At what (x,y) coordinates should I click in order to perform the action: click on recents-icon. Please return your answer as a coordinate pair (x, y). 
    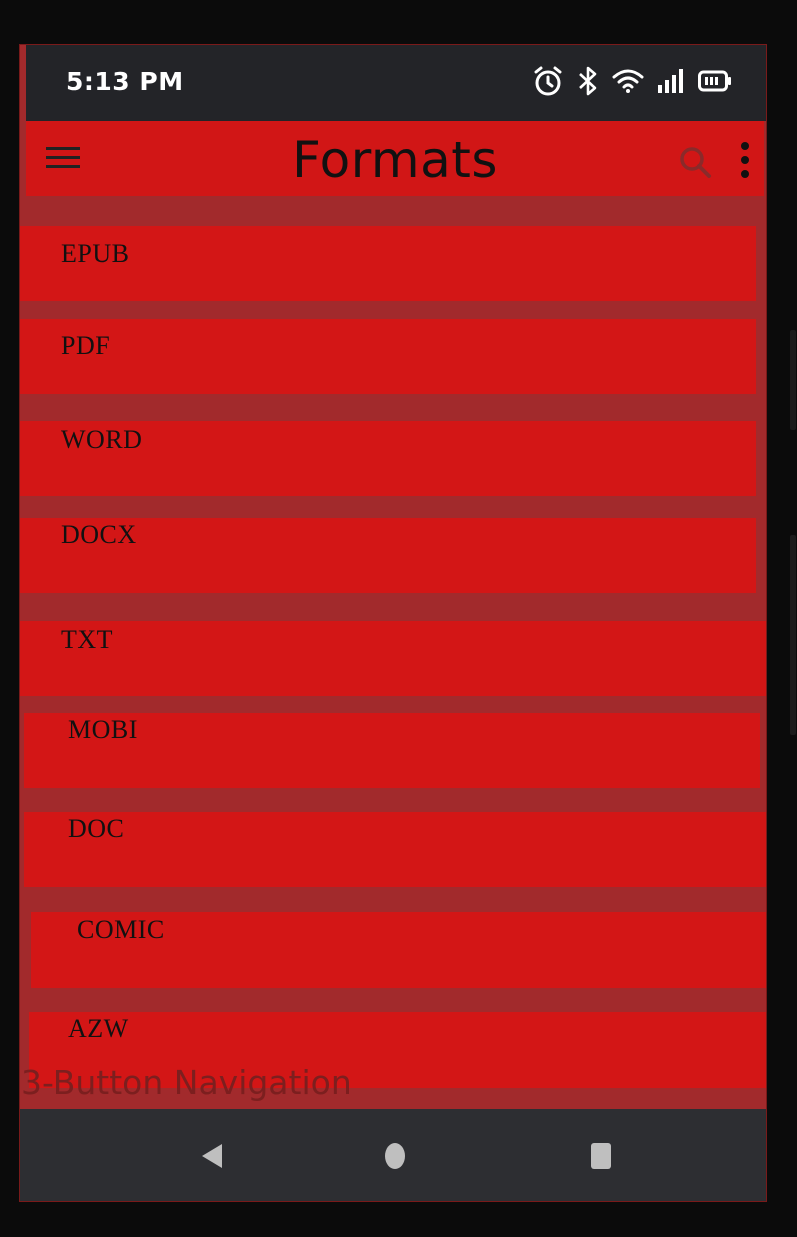
    Looking at the image, I should click on (601, 1156).